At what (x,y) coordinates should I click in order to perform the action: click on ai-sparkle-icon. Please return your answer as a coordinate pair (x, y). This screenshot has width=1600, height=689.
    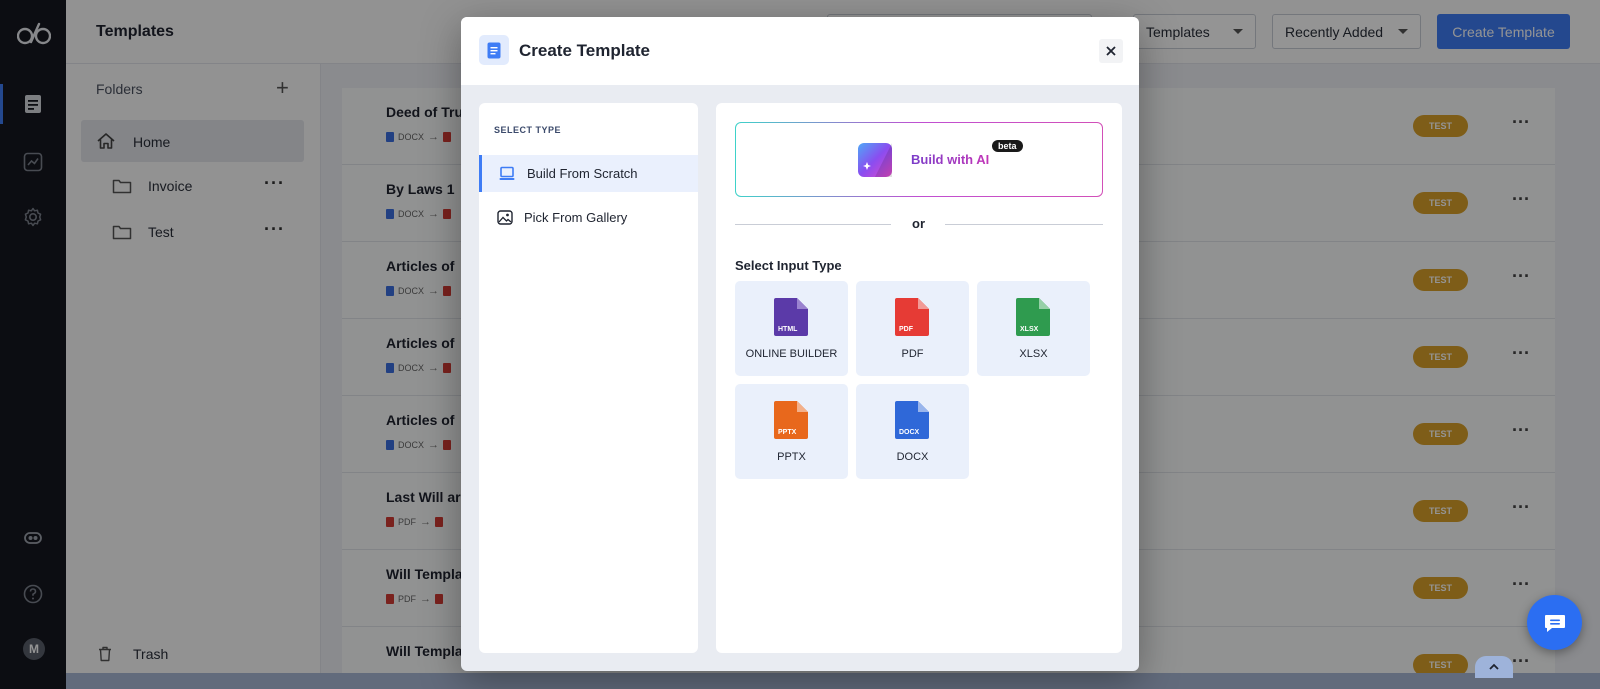
    Looking at the image, I should click on (875, 160).